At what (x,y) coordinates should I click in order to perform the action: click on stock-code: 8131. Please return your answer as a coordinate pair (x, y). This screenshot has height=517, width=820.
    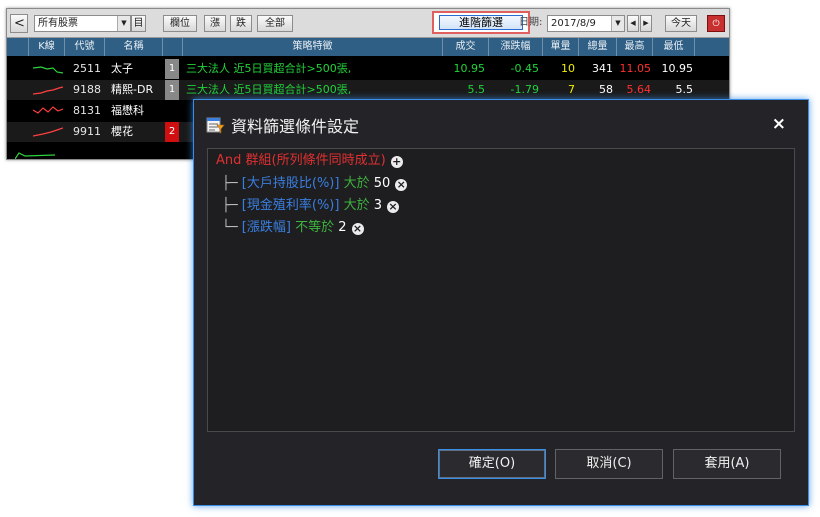
    Looking at the image, I should click on (87, 110).